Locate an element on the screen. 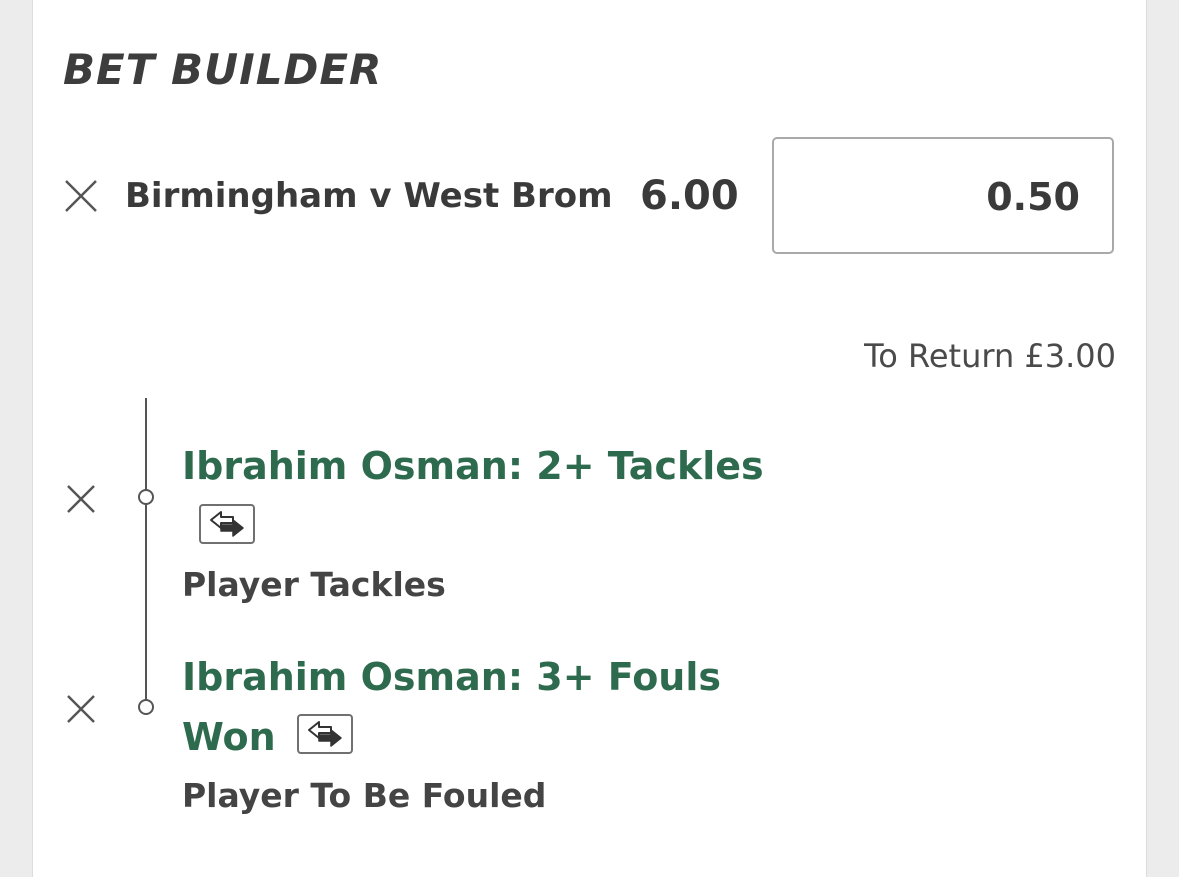 The height and width of the screenshot is (877, 1179). selection-title: Ibrahim Osman: 2+ Tackles is located at coordinates (473, 466).